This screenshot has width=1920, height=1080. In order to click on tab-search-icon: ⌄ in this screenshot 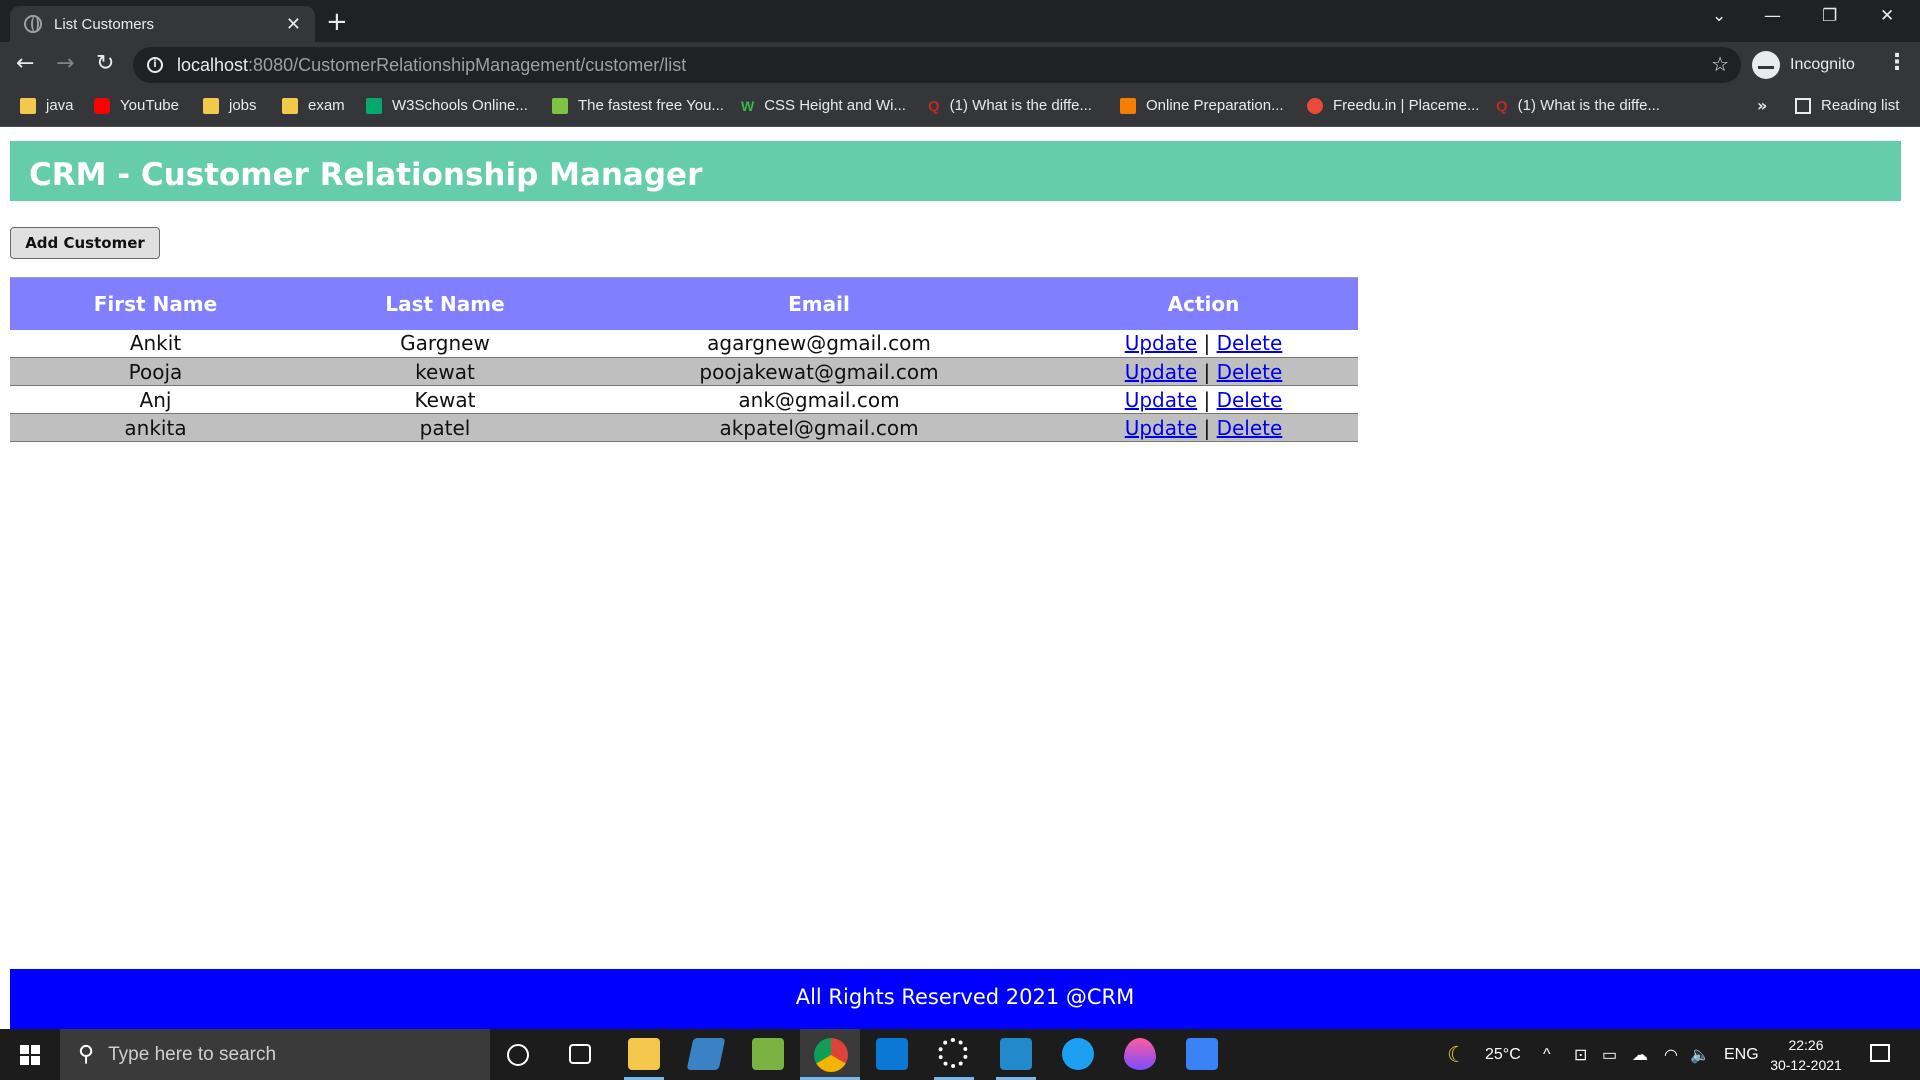, I will do `click(1719, 16)`.